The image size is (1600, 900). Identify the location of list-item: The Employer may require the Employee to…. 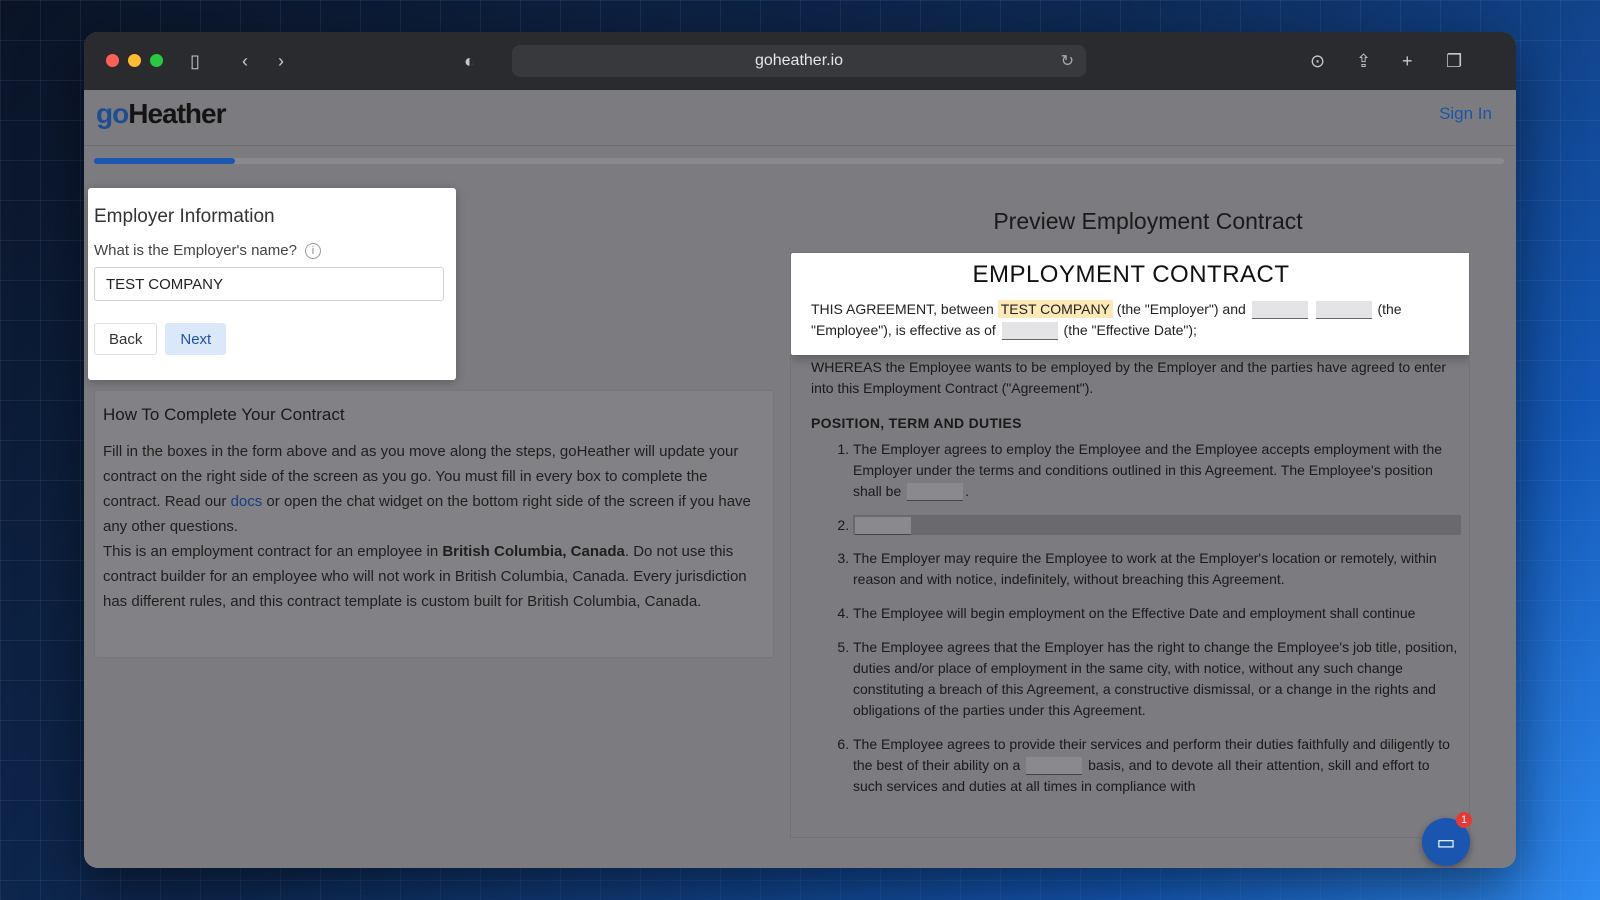
(1157, 569).